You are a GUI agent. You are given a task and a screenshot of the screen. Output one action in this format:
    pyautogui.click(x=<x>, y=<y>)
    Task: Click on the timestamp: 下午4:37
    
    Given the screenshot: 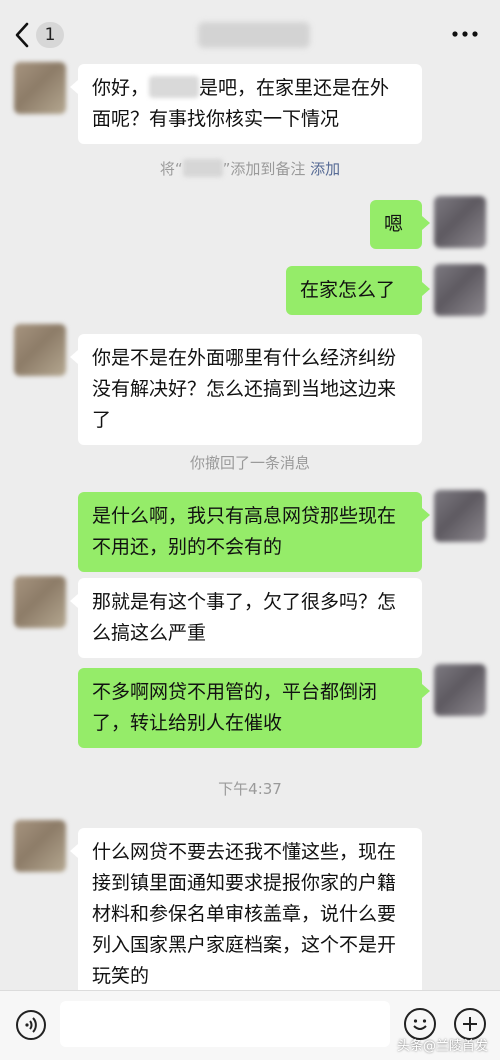 What is the action you would take?
    pyautogui.click(x=250, y=789)
    